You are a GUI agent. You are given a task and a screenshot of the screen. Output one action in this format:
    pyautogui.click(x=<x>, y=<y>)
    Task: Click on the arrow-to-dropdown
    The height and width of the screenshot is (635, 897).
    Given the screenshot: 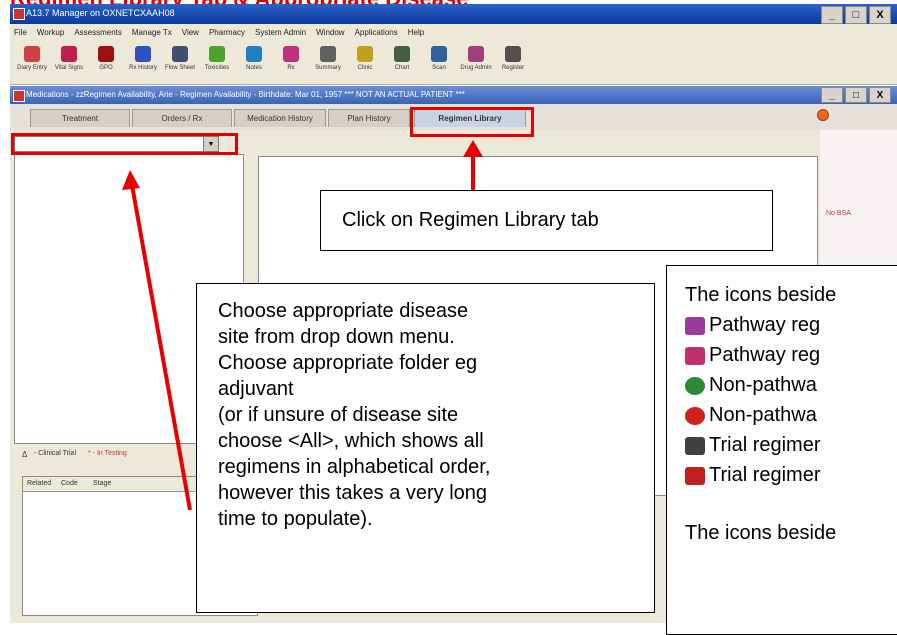 What is the action you would take?
    pyautogui.click(x=157, y=340)
    